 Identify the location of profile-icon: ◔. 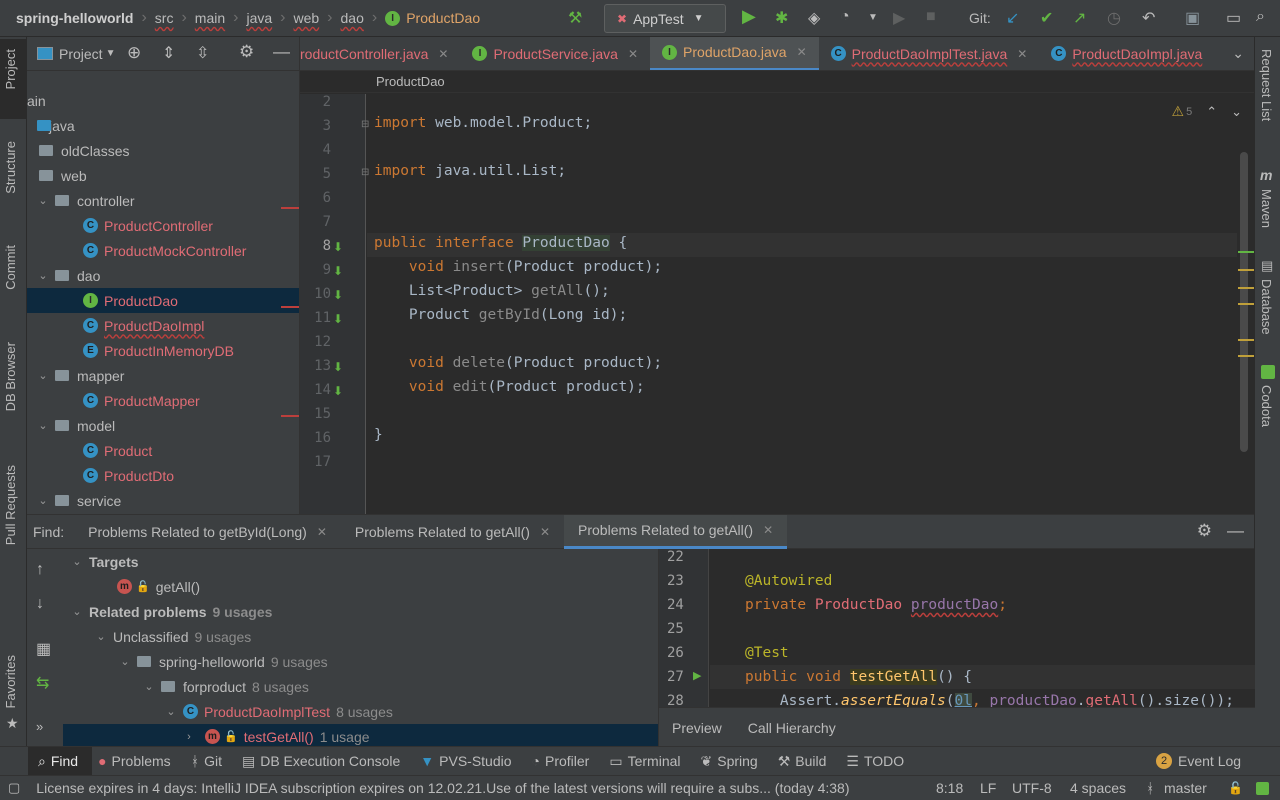
(845, 17).